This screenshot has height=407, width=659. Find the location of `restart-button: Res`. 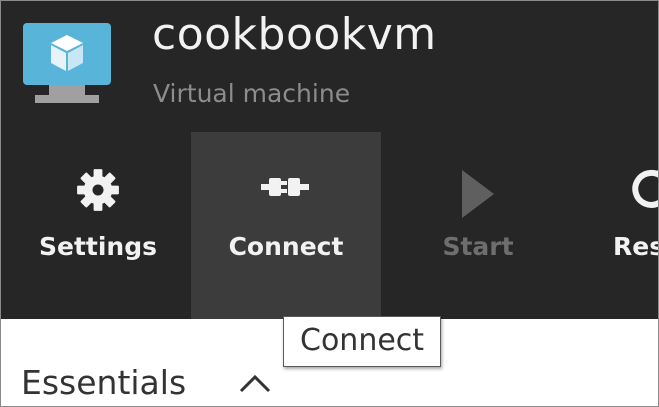

restart-button: Res is located at coordinates (625, 225).